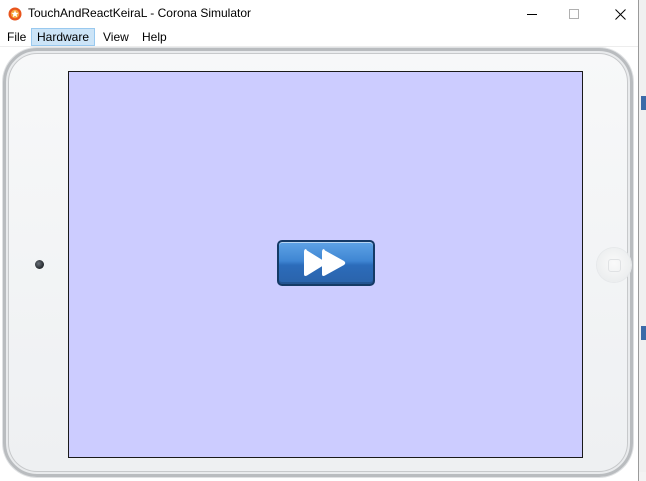  What do you see at coordinates (319, 37) in the screenshot?
I see `menu-bar: File Hardware View Help` at bounding box center [319, 37].